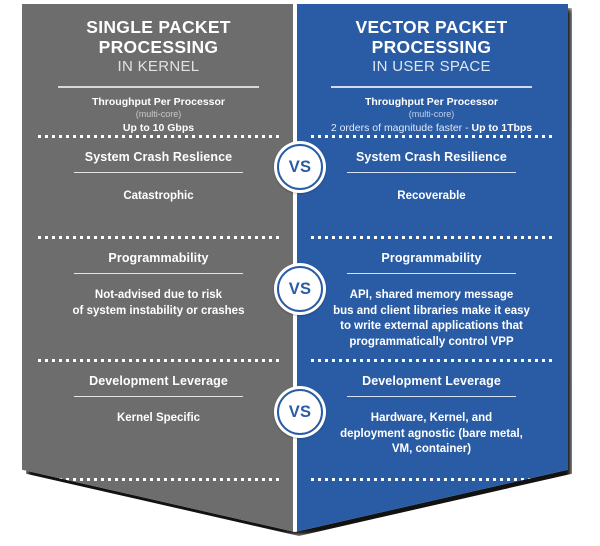 This screenshot has height=546, width=600. Describe the element at coordinates (158, 86) in the screenshot. I see `left-header-divider` at that location.